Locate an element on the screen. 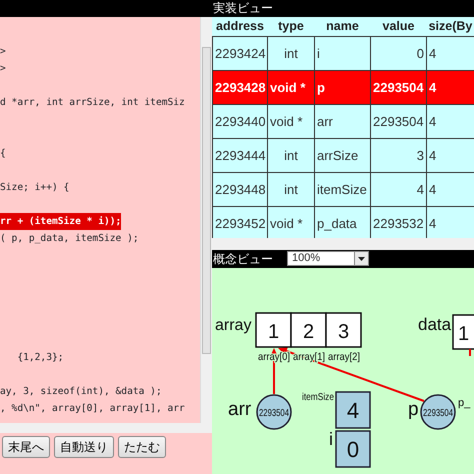  column-header: type is located at coordinates (291, 26).